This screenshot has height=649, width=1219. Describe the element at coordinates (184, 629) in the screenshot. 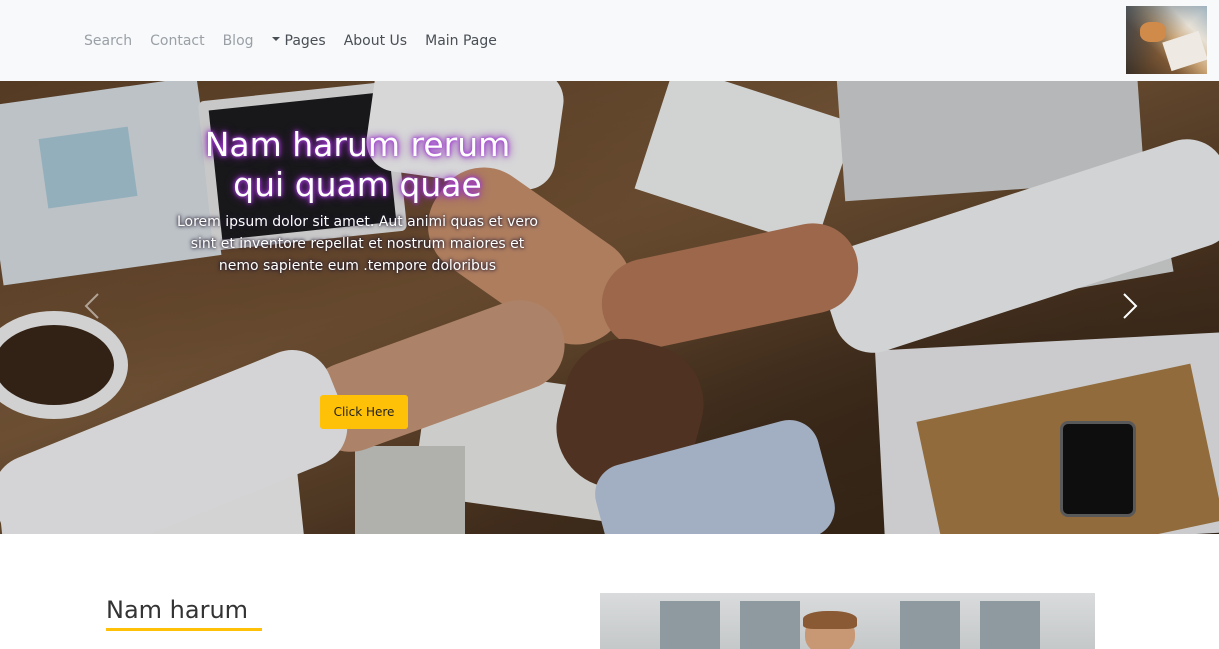

I see `section-title-underline` at that location.